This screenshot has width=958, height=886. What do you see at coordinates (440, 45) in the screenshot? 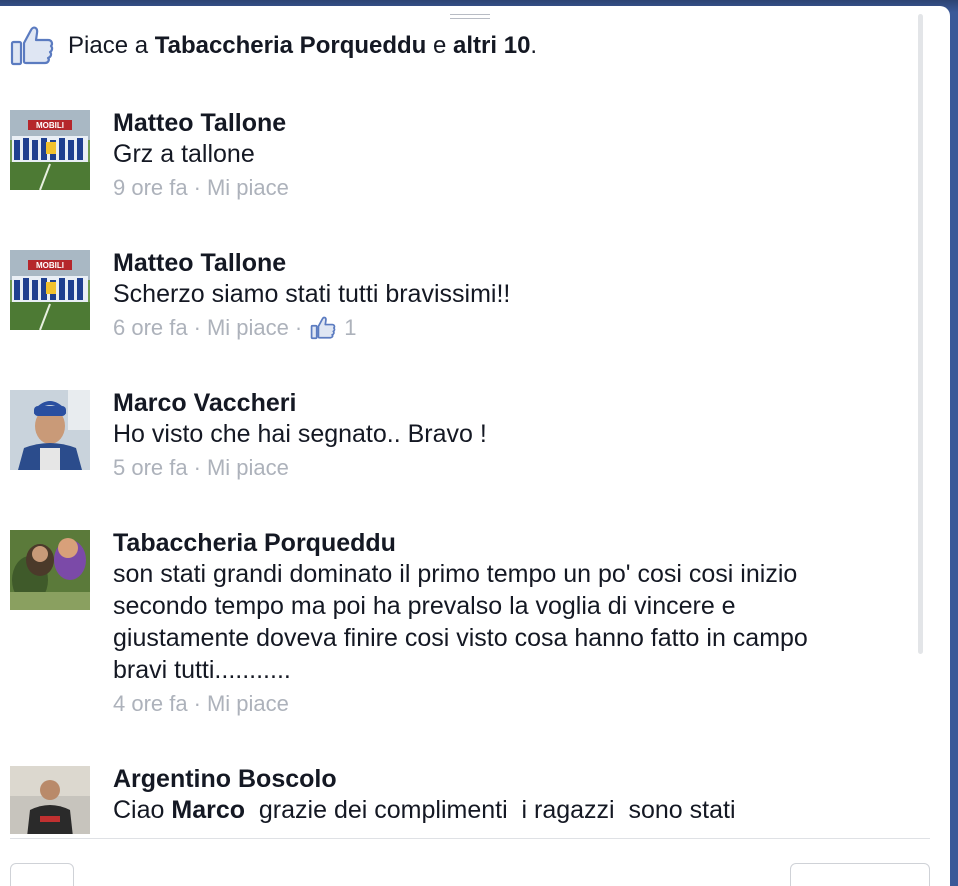
I see `likes-middle: e` at bounding box center [440, 45].